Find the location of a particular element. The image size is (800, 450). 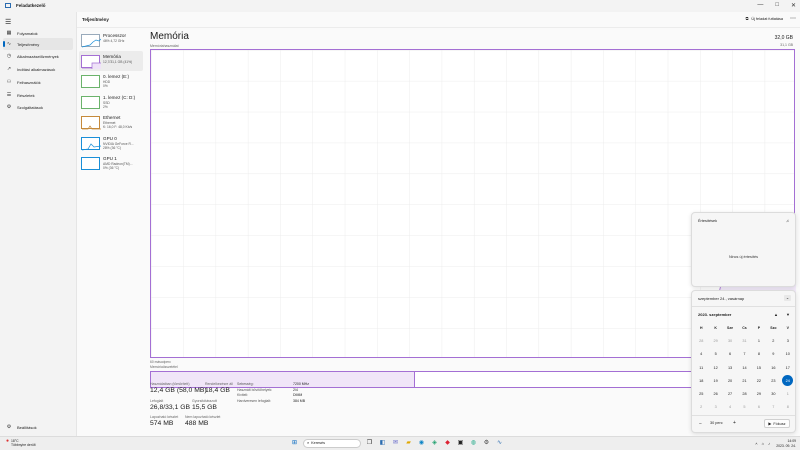

calendar-day: 12 is located at coordinates (715, 368).